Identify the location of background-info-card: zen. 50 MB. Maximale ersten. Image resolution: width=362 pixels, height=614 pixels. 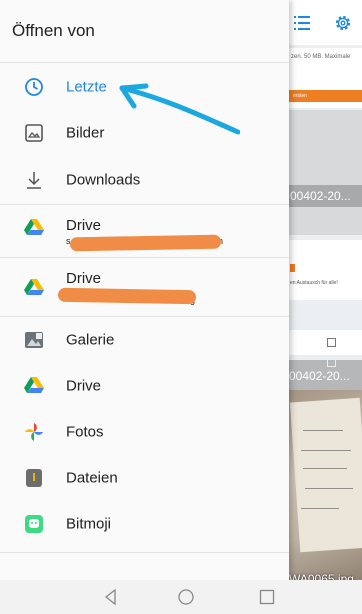
(325, 78).